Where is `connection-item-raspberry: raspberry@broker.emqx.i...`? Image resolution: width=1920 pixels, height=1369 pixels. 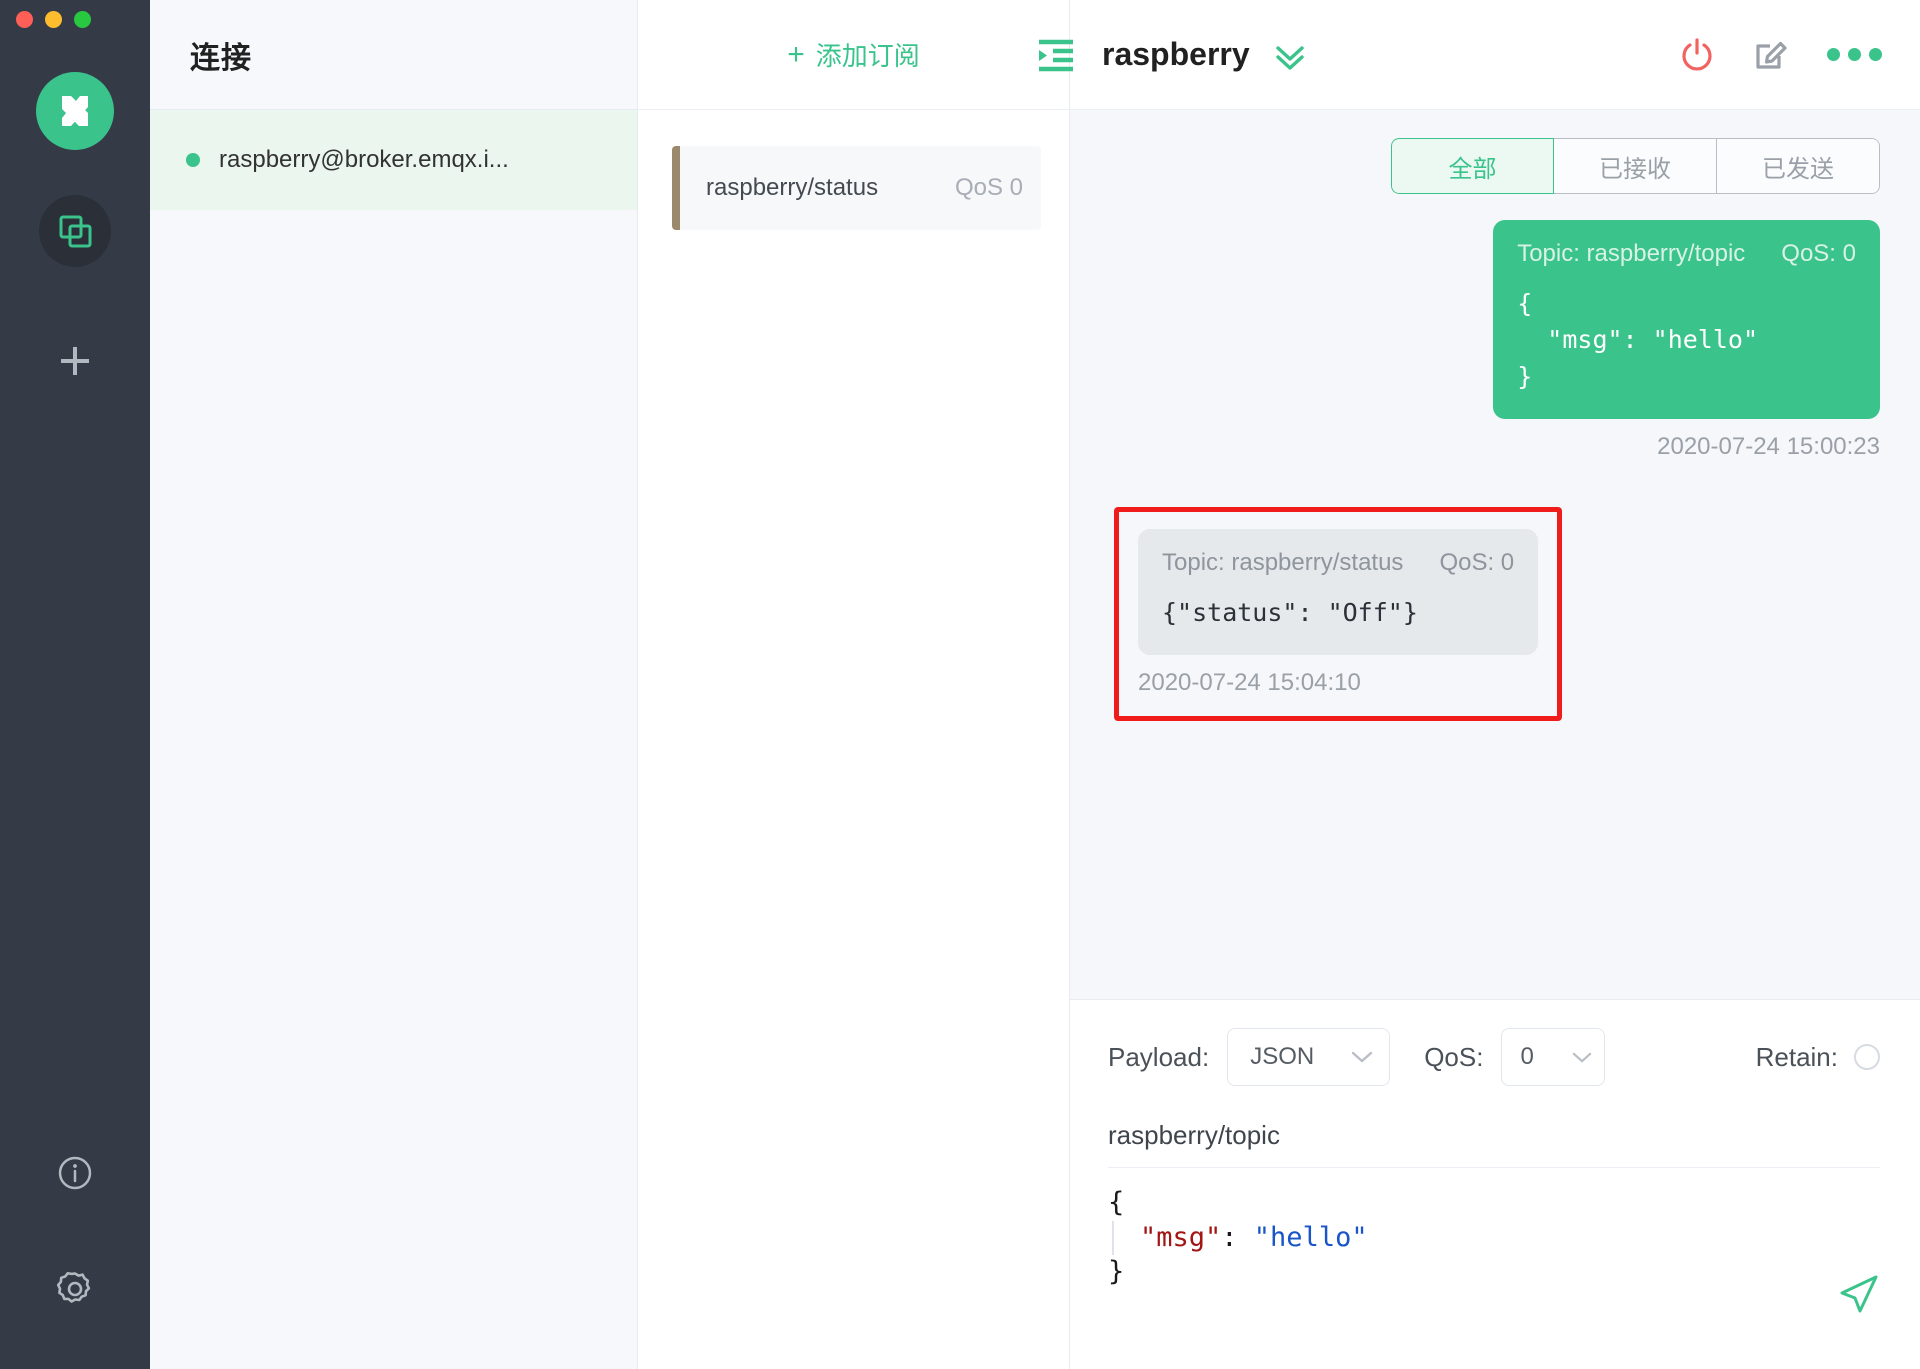
connection-item-raspberry: raspberry@broker.emqx.i... is located at coordinates (393, 160).